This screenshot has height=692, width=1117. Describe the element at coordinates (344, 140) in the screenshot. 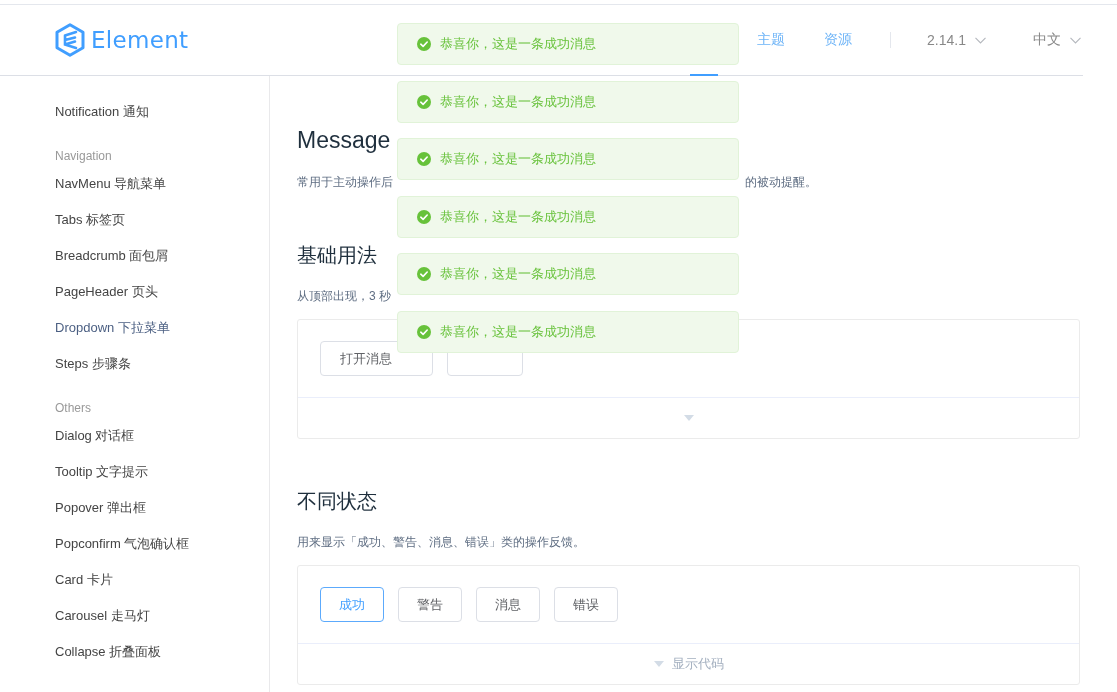

I see `page-title: Message` at that location.